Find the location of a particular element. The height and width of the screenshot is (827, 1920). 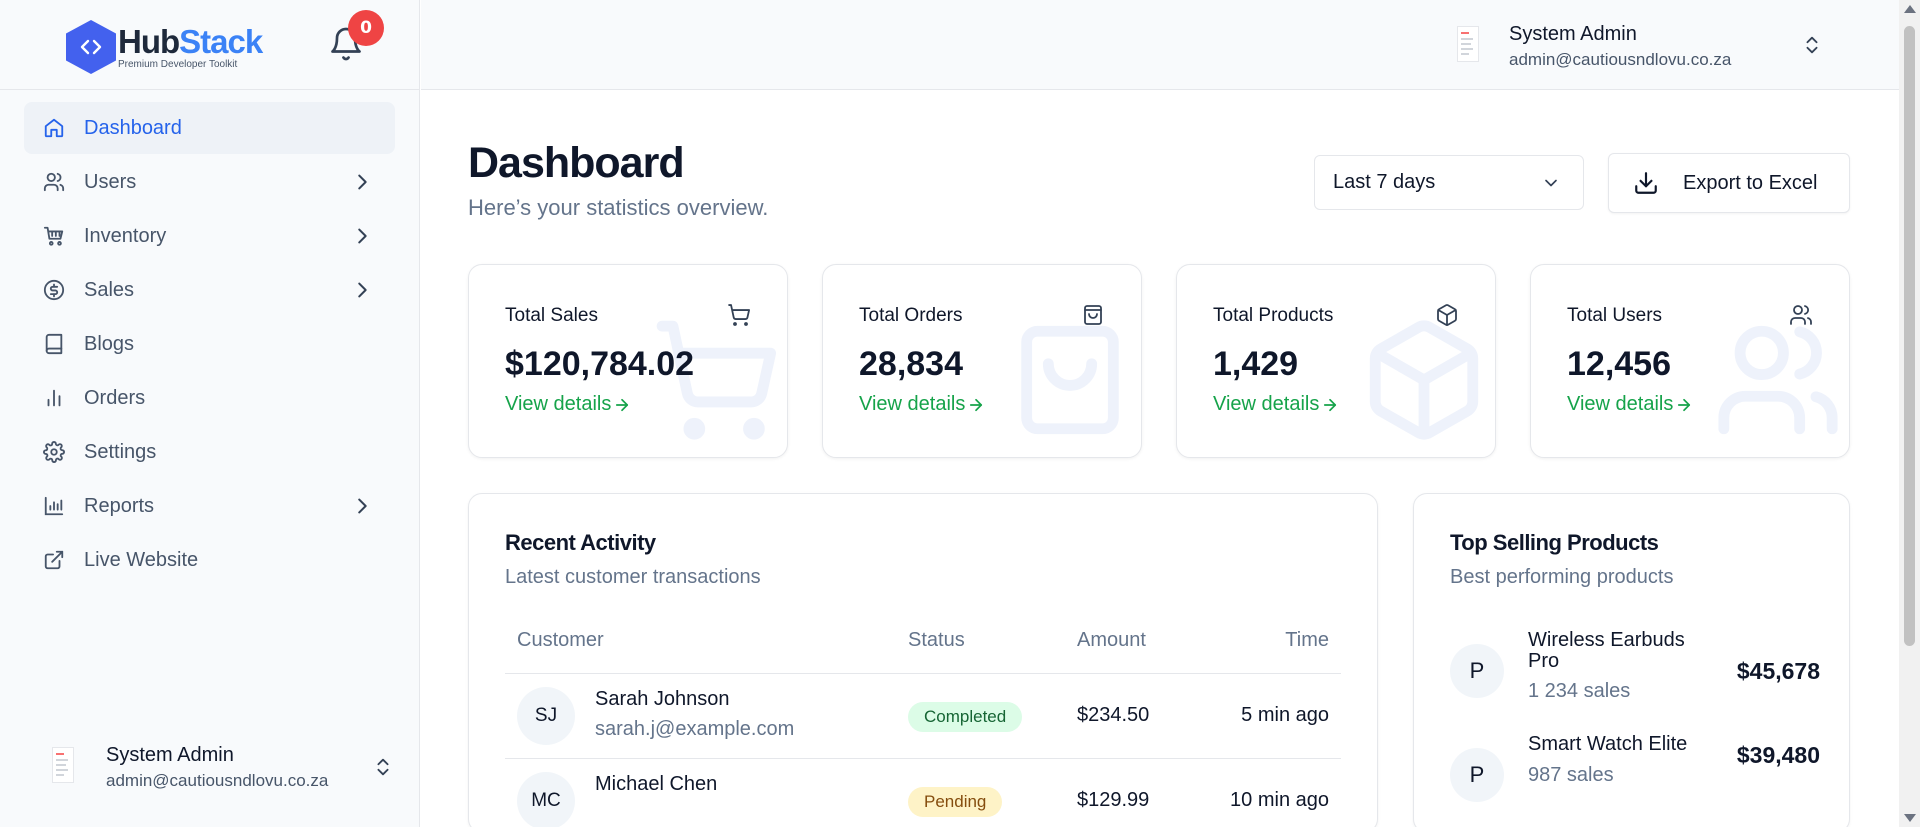

stat-title: Total Orders is located at coordinates (911, 315).